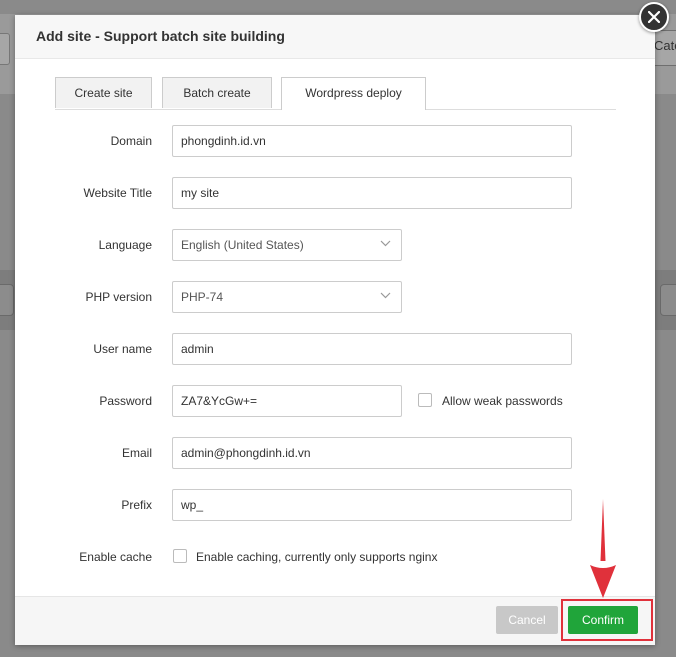  Describe the element at coordinates (287, 297) in the screenshot. I see `php-version-select: PHP-74` at that location.